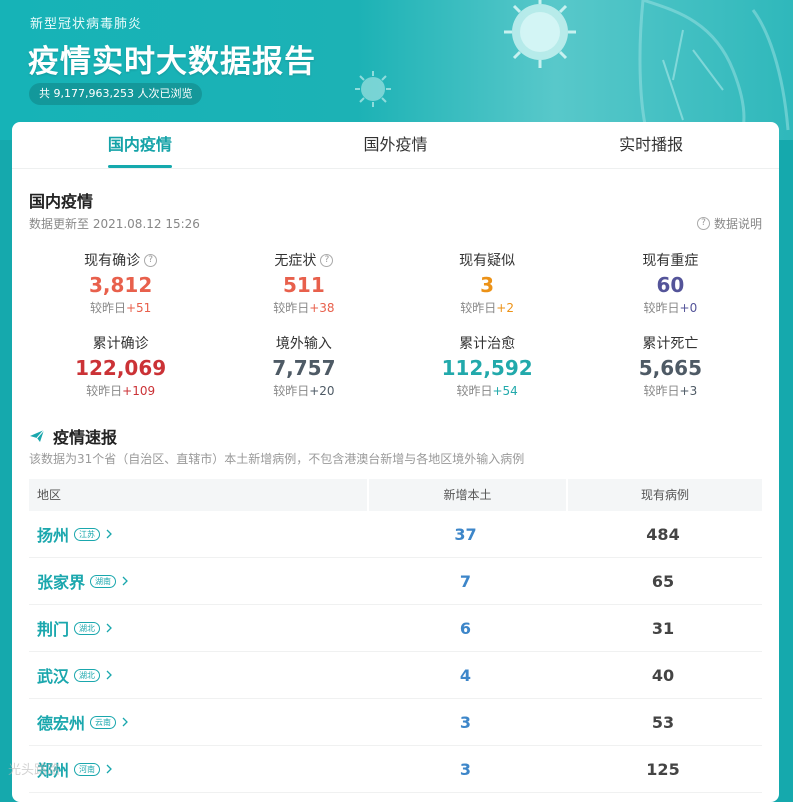 The width and height of the screenshot is (793, 802). What do you see at coordinates (487, 368) in the screenshot?
I see `stat-value: 112,592` at bounding box center [487, 368].